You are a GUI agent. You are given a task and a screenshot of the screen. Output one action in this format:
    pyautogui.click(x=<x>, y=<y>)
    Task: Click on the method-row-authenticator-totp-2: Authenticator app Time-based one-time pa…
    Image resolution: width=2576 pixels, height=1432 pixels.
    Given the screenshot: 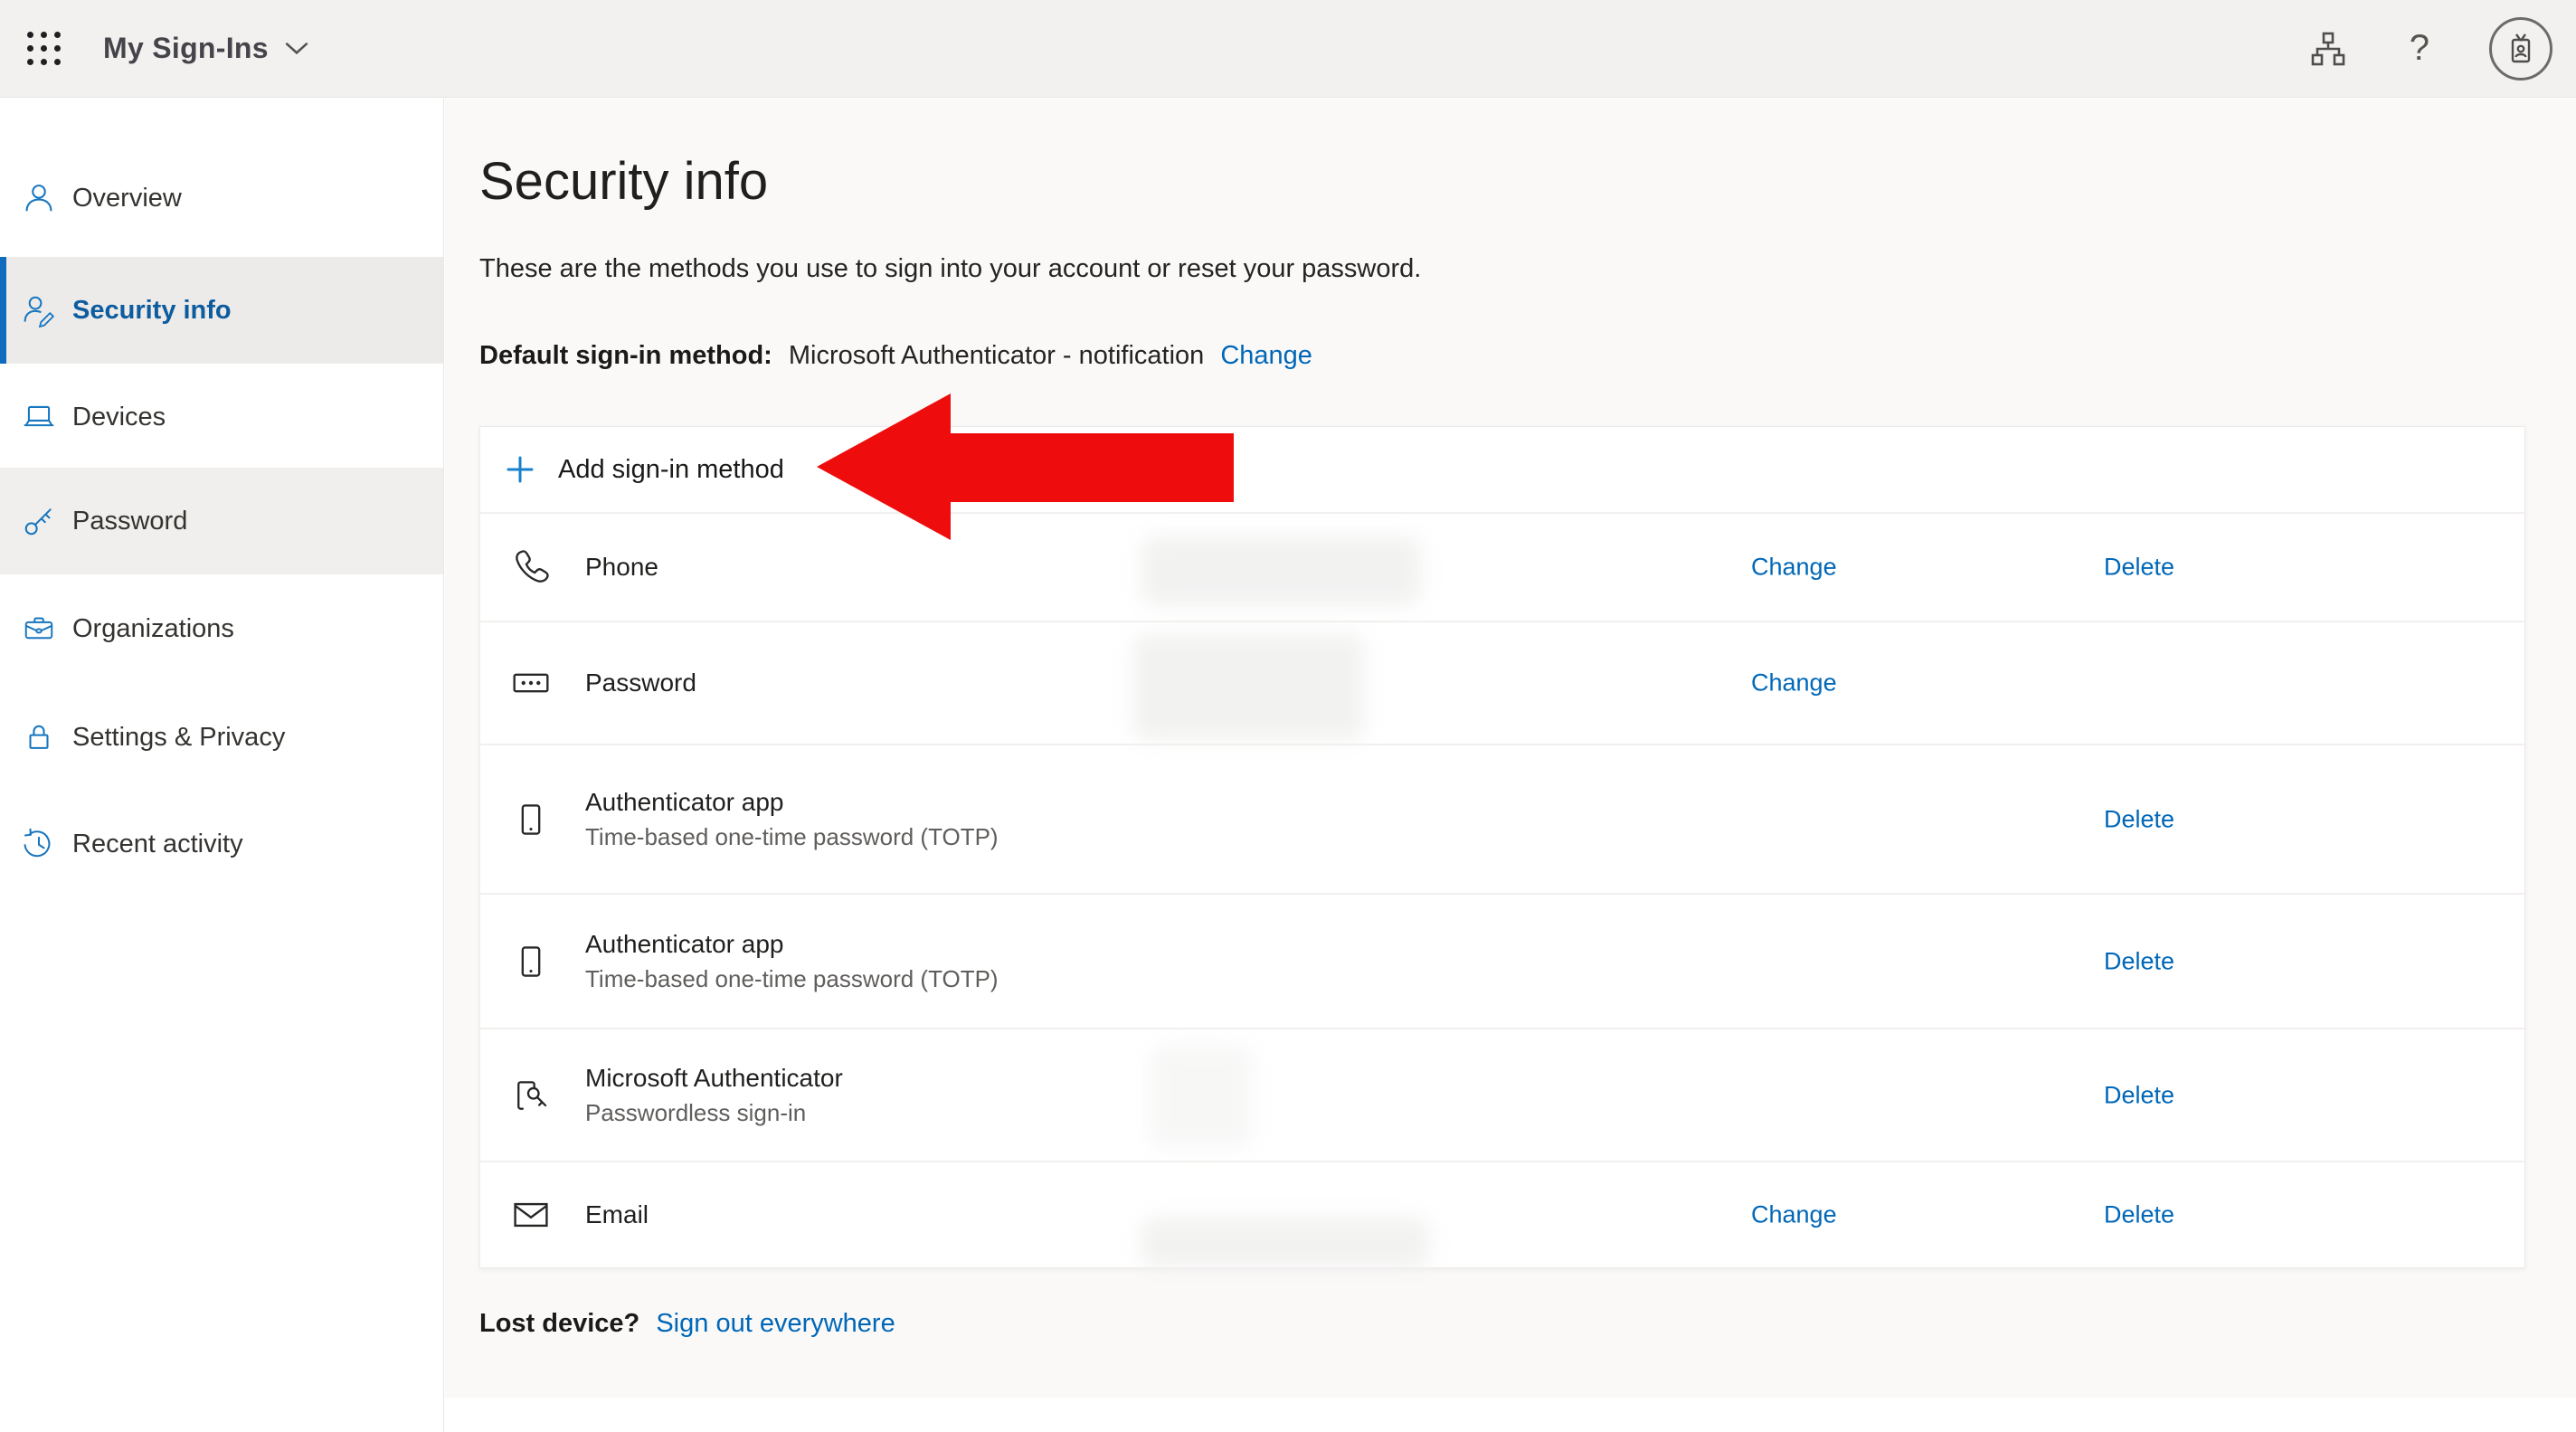 What is the action you would take?
    pyautogui.click(x=1502, y=962)
    